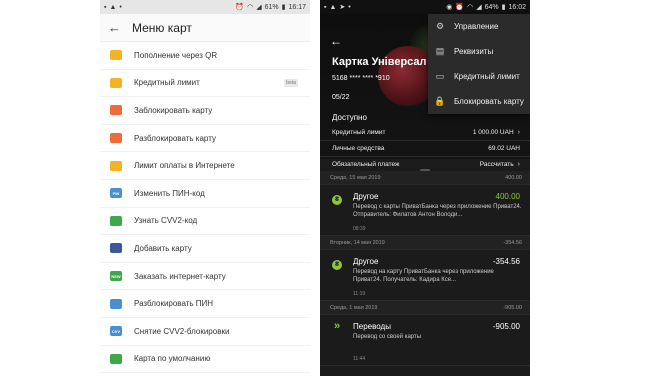 The image size is (650, 376). I want to click on menu-item: Пополнение через QR, so click(205, 56).